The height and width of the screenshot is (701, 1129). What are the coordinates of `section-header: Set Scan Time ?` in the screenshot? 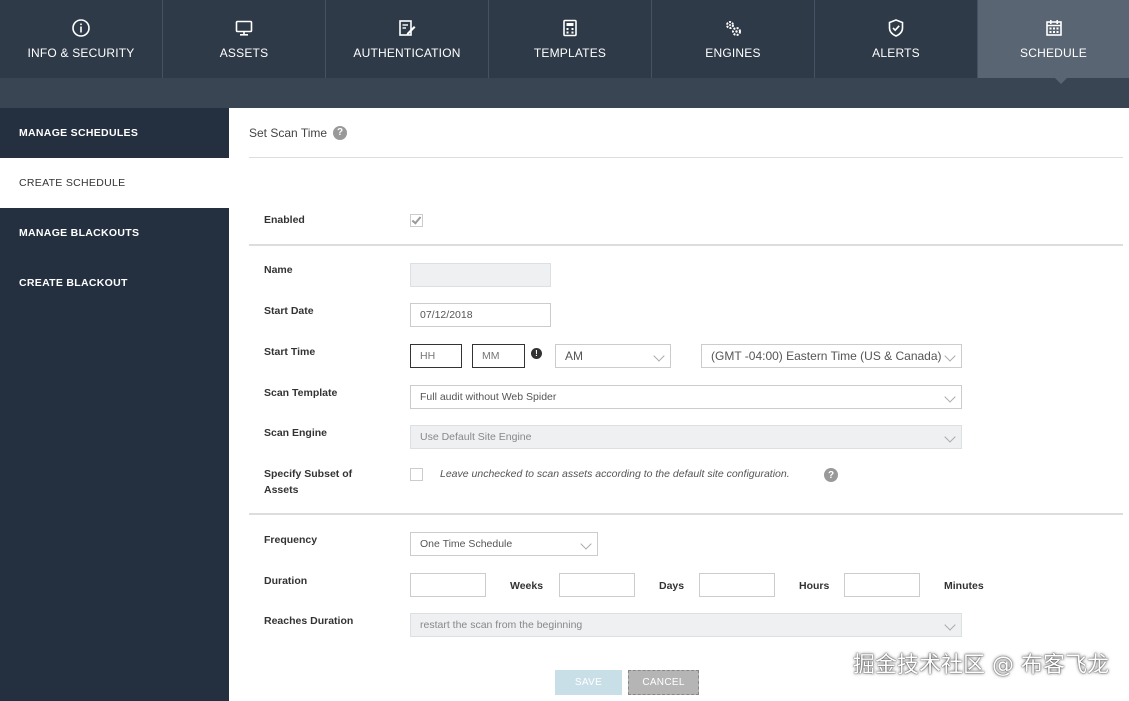 It's located at (686, 133).